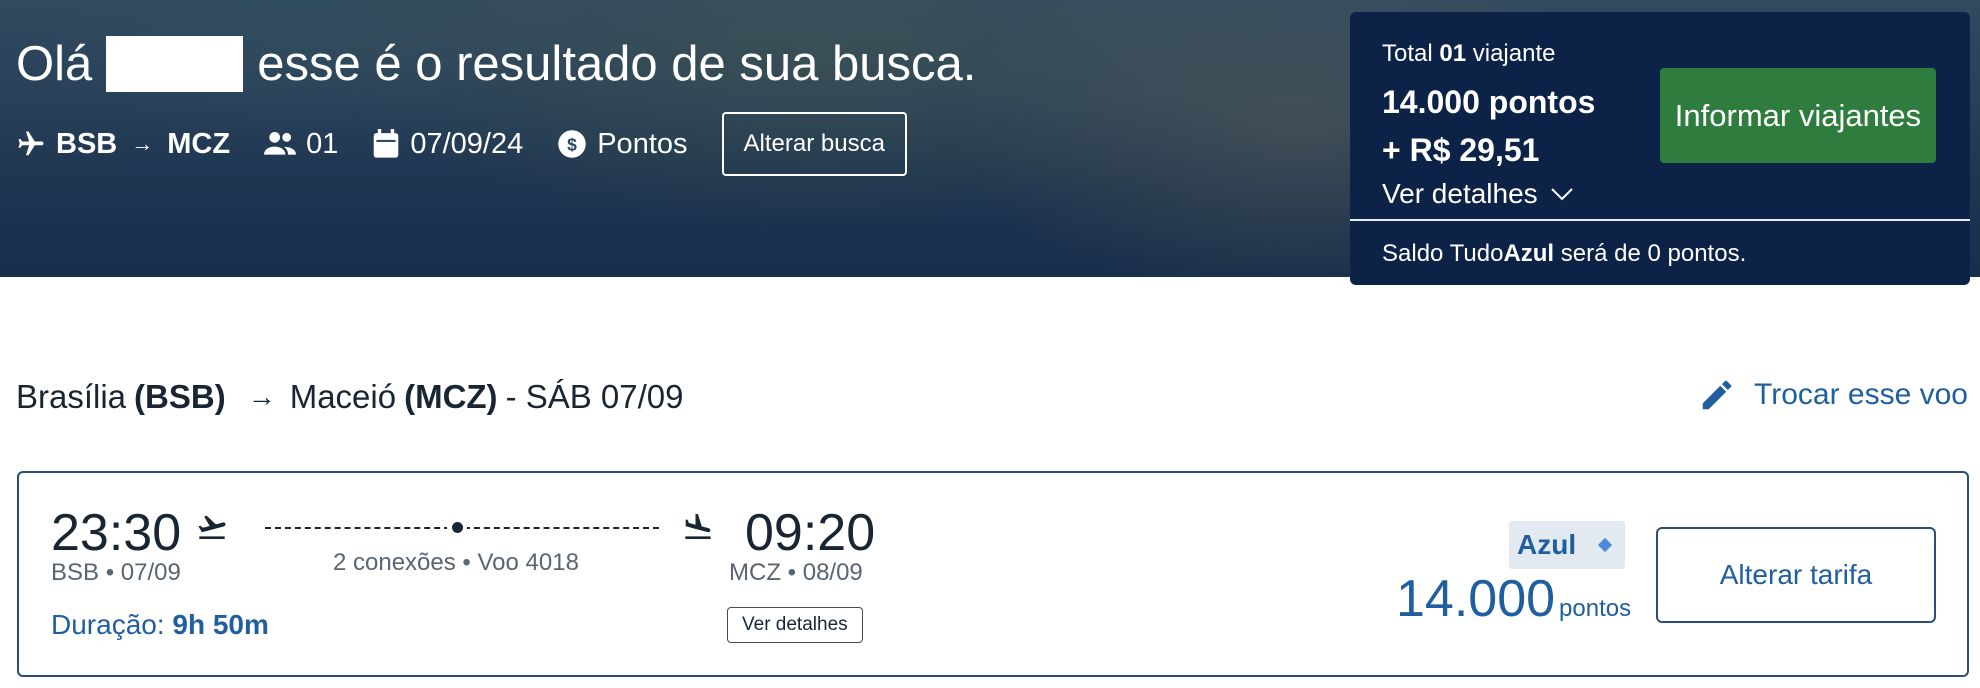 The image size is (1980, 688). Describe the element at coordinates (108, 624) in the screenshot. I see `duration-label: Duração:` at that location.